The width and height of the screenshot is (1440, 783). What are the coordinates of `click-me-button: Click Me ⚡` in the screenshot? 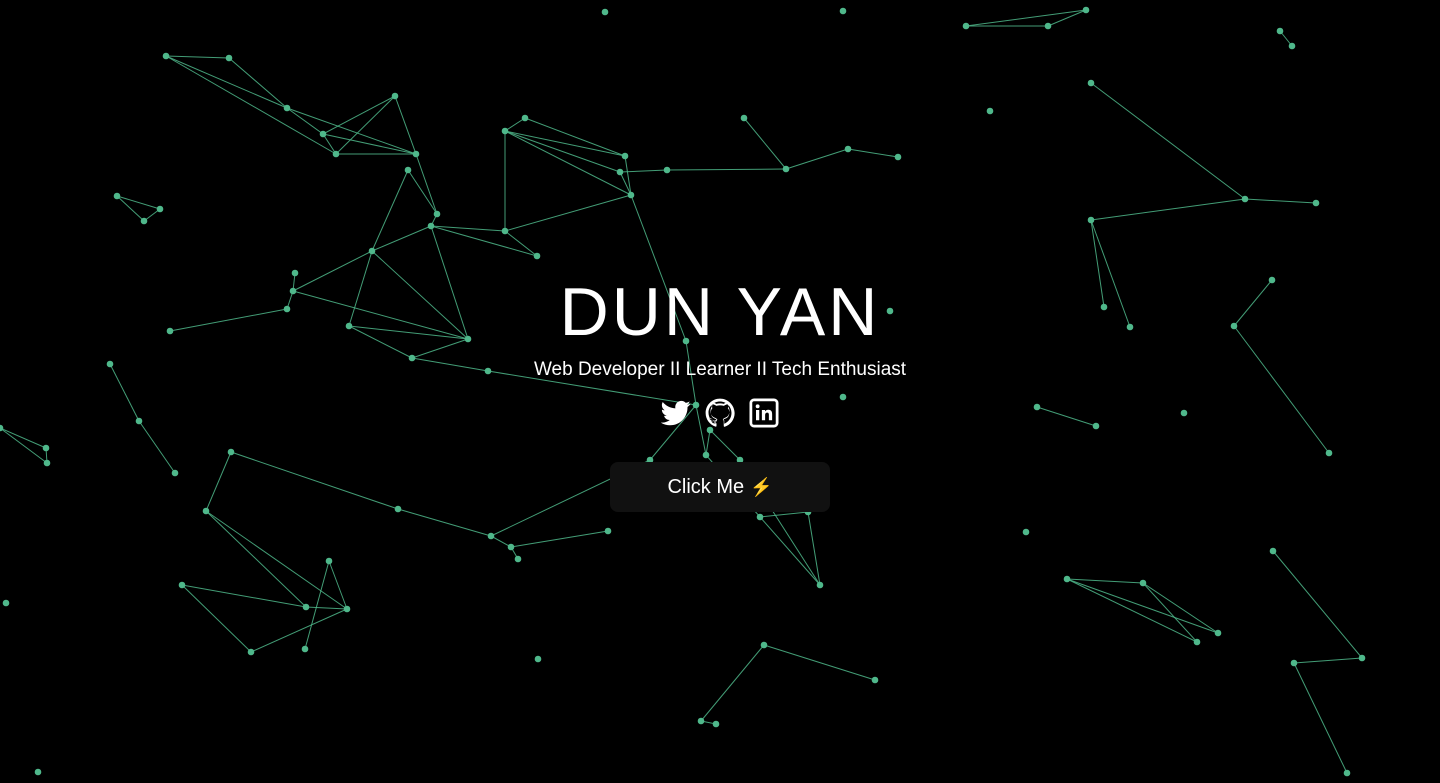 It's located at (720, 487).